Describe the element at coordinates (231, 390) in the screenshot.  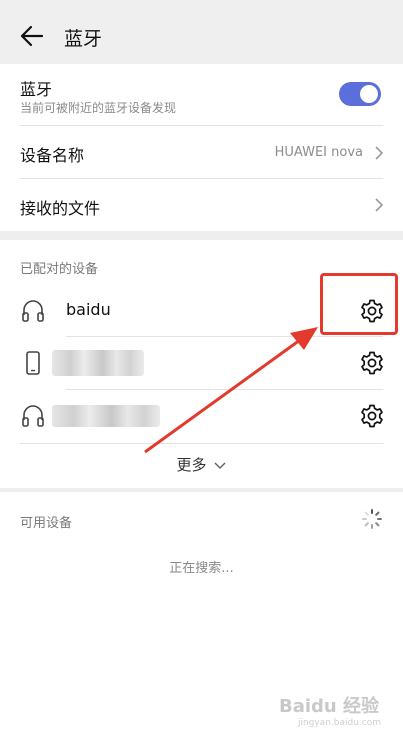
I see `annotation-arrow` at that location.